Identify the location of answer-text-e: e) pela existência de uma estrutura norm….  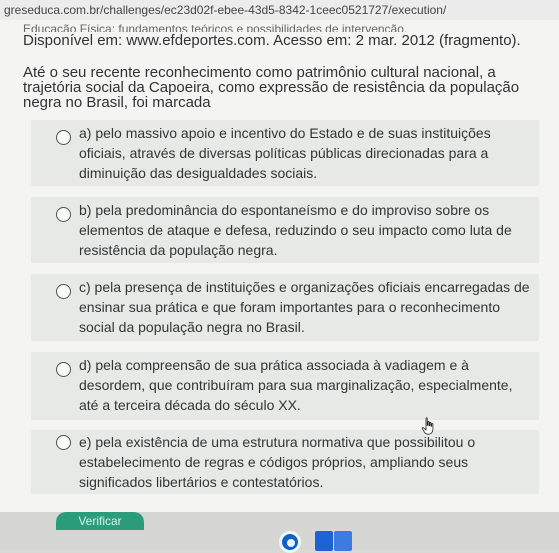
(277, 462).